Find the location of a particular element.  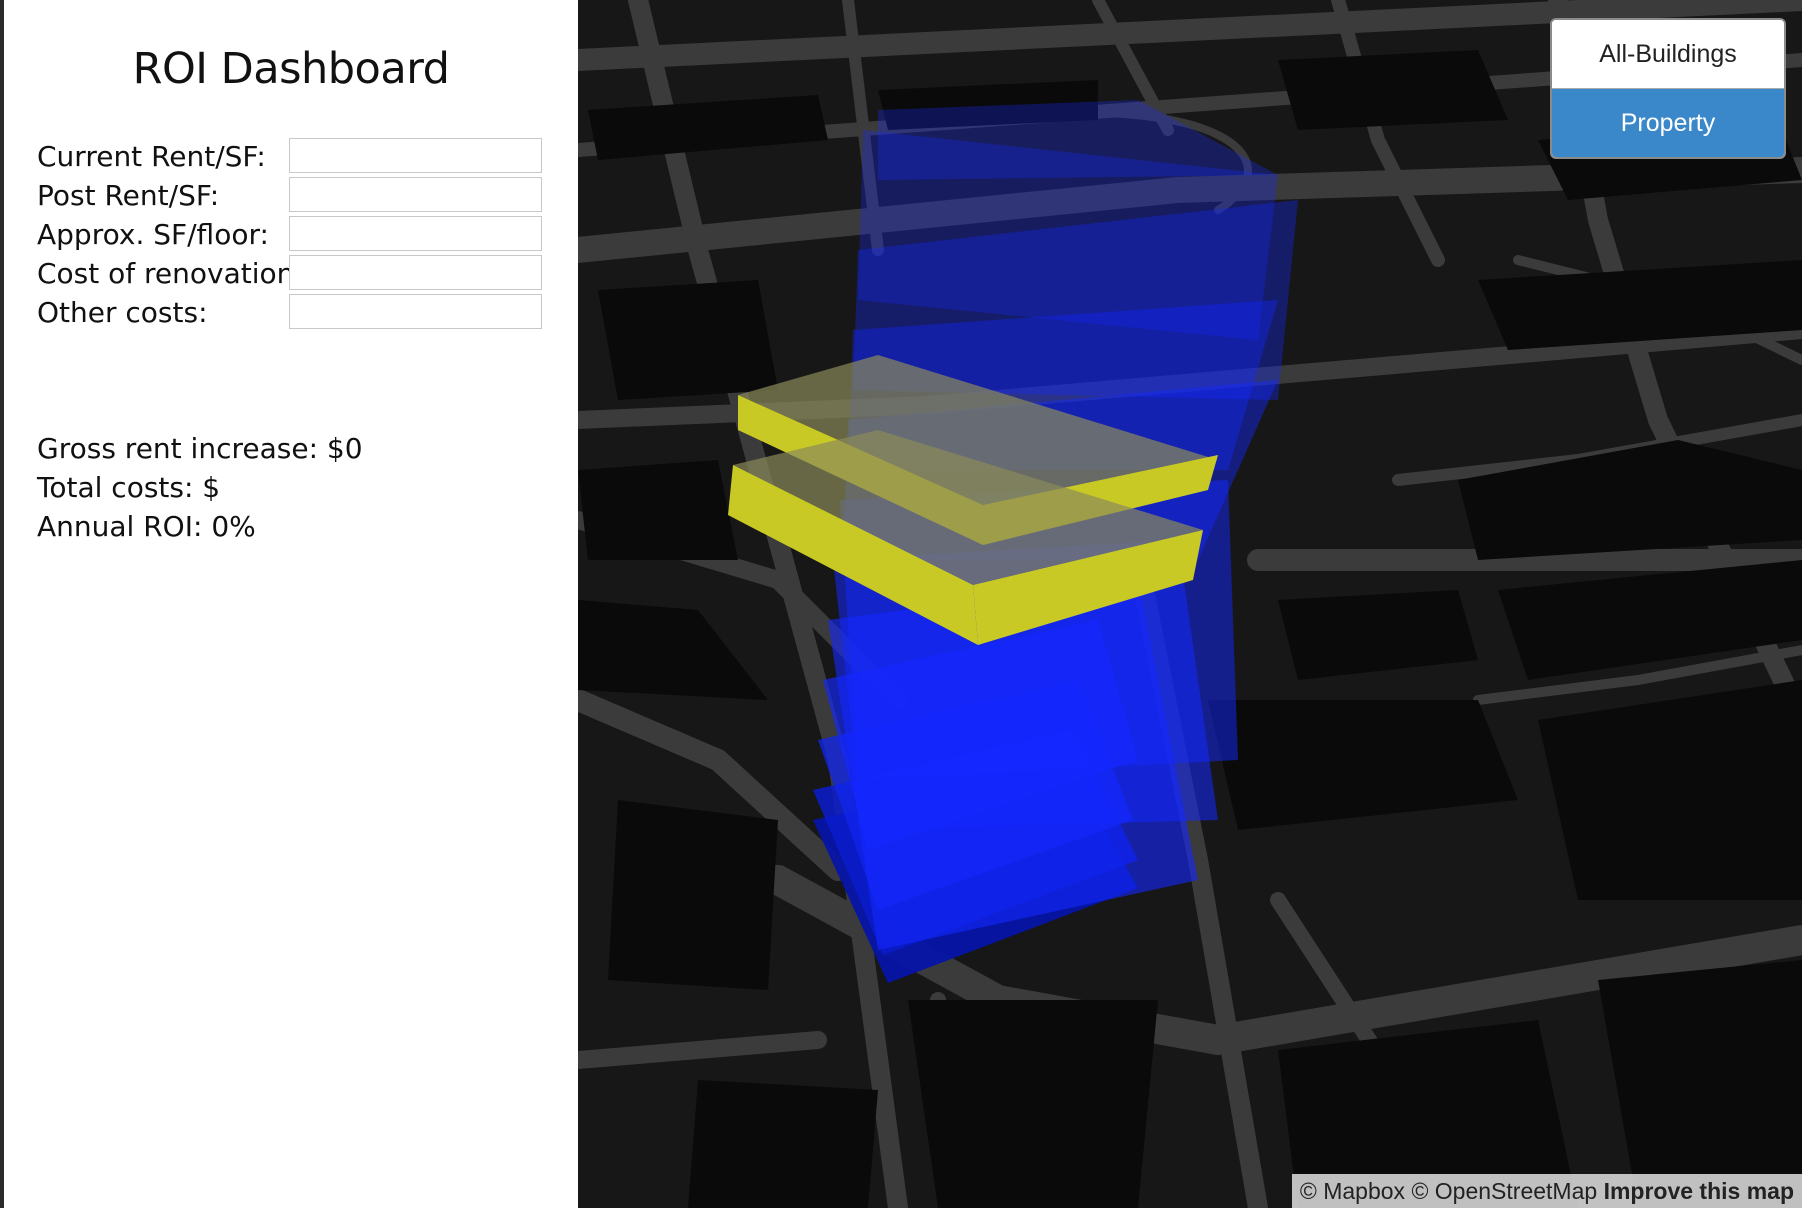

renovation-cost-input is located at coordinates (415, 272).